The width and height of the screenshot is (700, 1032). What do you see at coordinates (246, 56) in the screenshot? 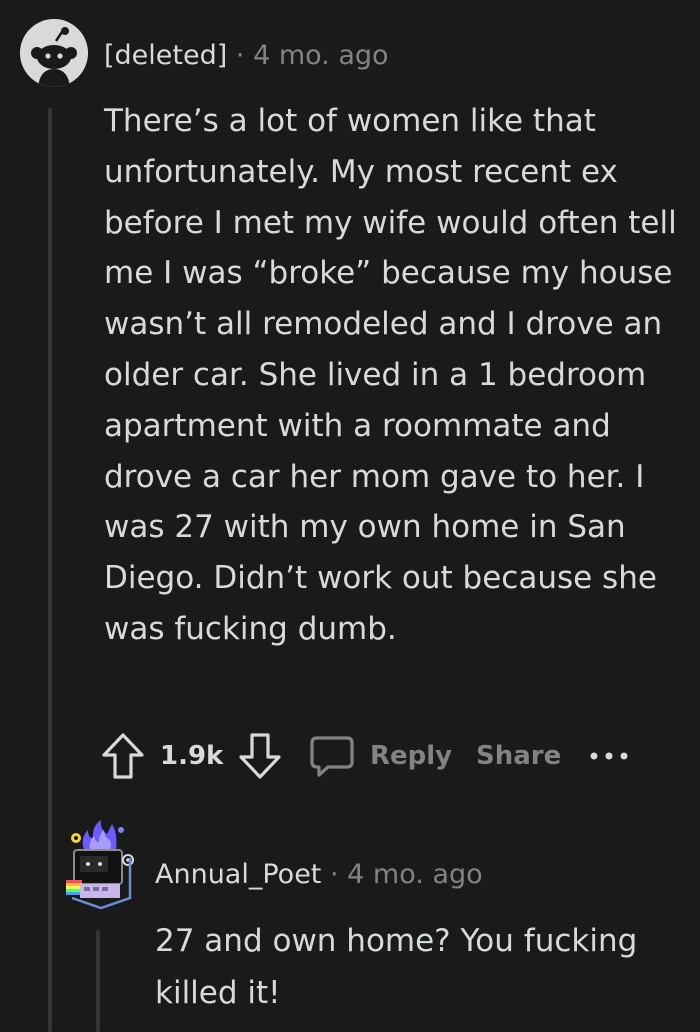
I see `comment-meta: [deleted] · 4 mo. ago` at bounding box center [246, 56].